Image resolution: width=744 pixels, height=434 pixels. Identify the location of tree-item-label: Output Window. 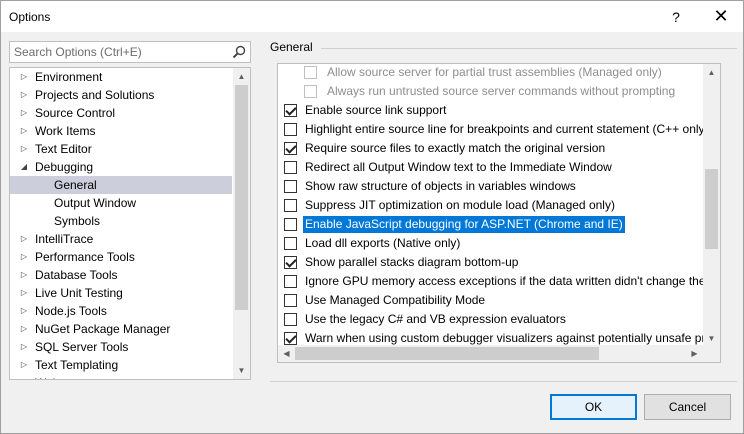
(95, 203).